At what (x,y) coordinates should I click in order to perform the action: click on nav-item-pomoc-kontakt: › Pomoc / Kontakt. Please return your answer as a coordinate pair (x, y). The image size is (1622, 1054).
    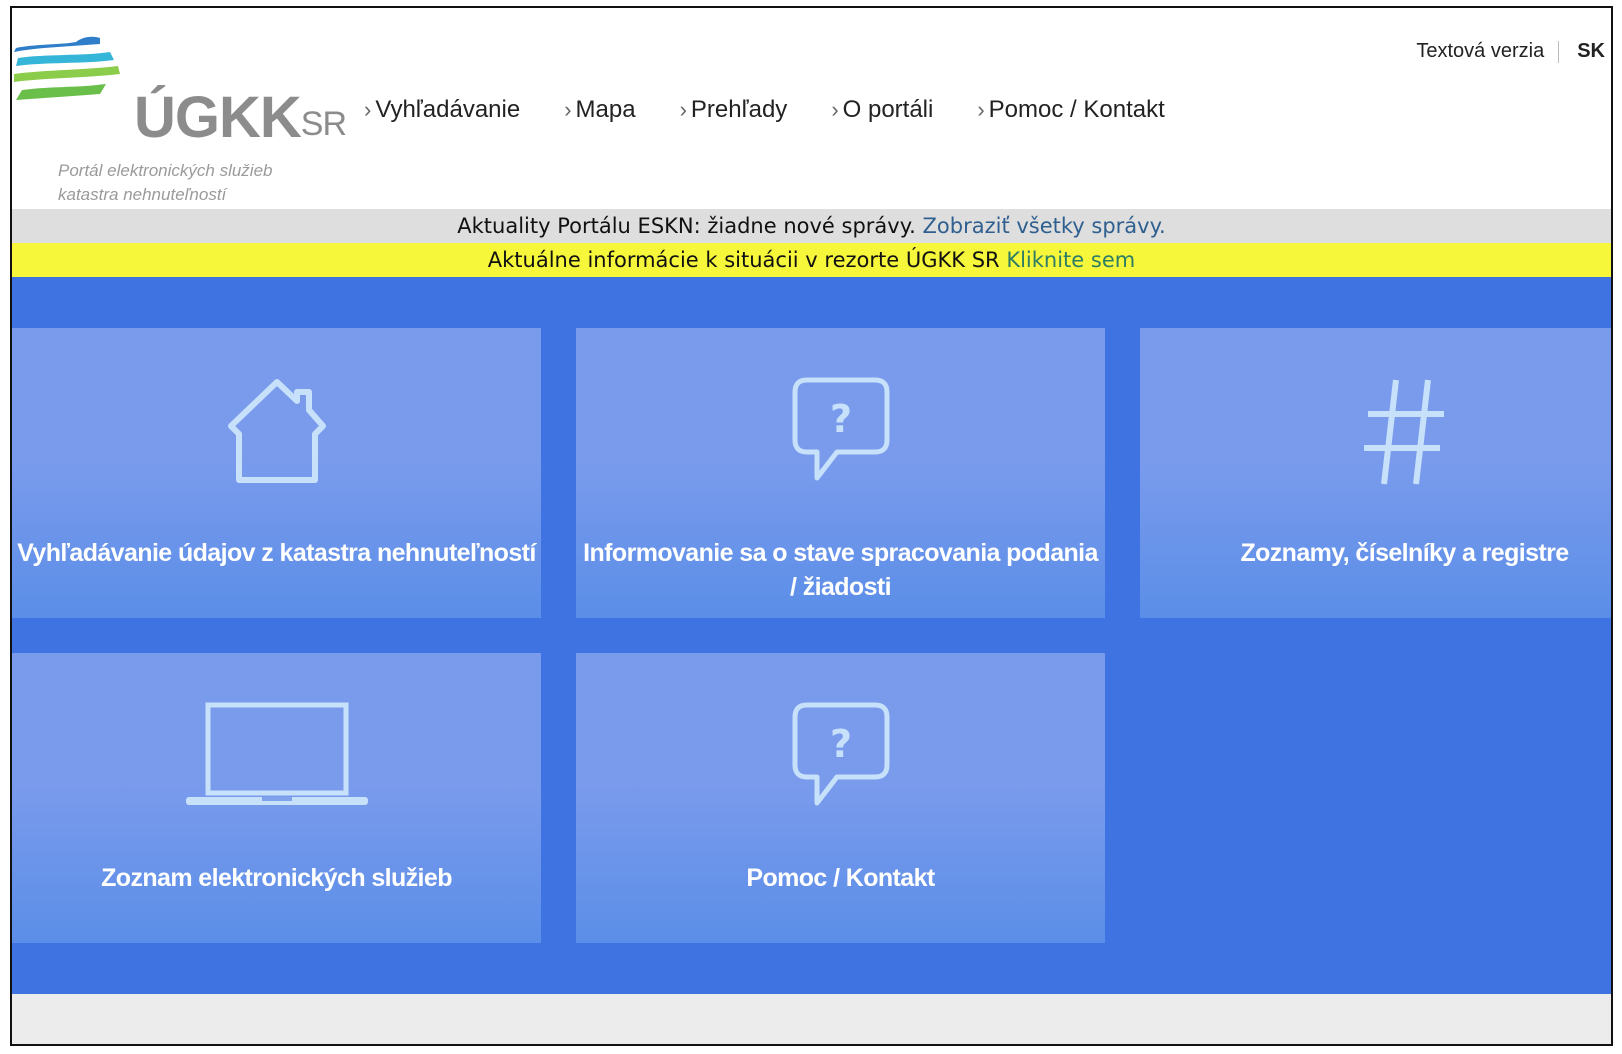
    Looking at the image, I should click on (1070, 110).